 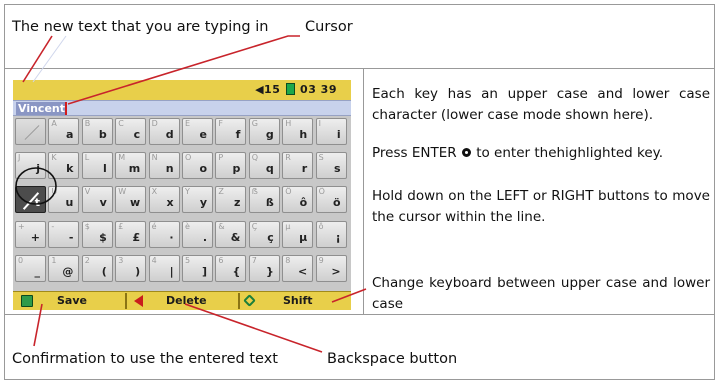 What do you see at coordinates (321, 260) in the screenshot?
I see `key-upper-char: 9` at bounding box center [321, 260].